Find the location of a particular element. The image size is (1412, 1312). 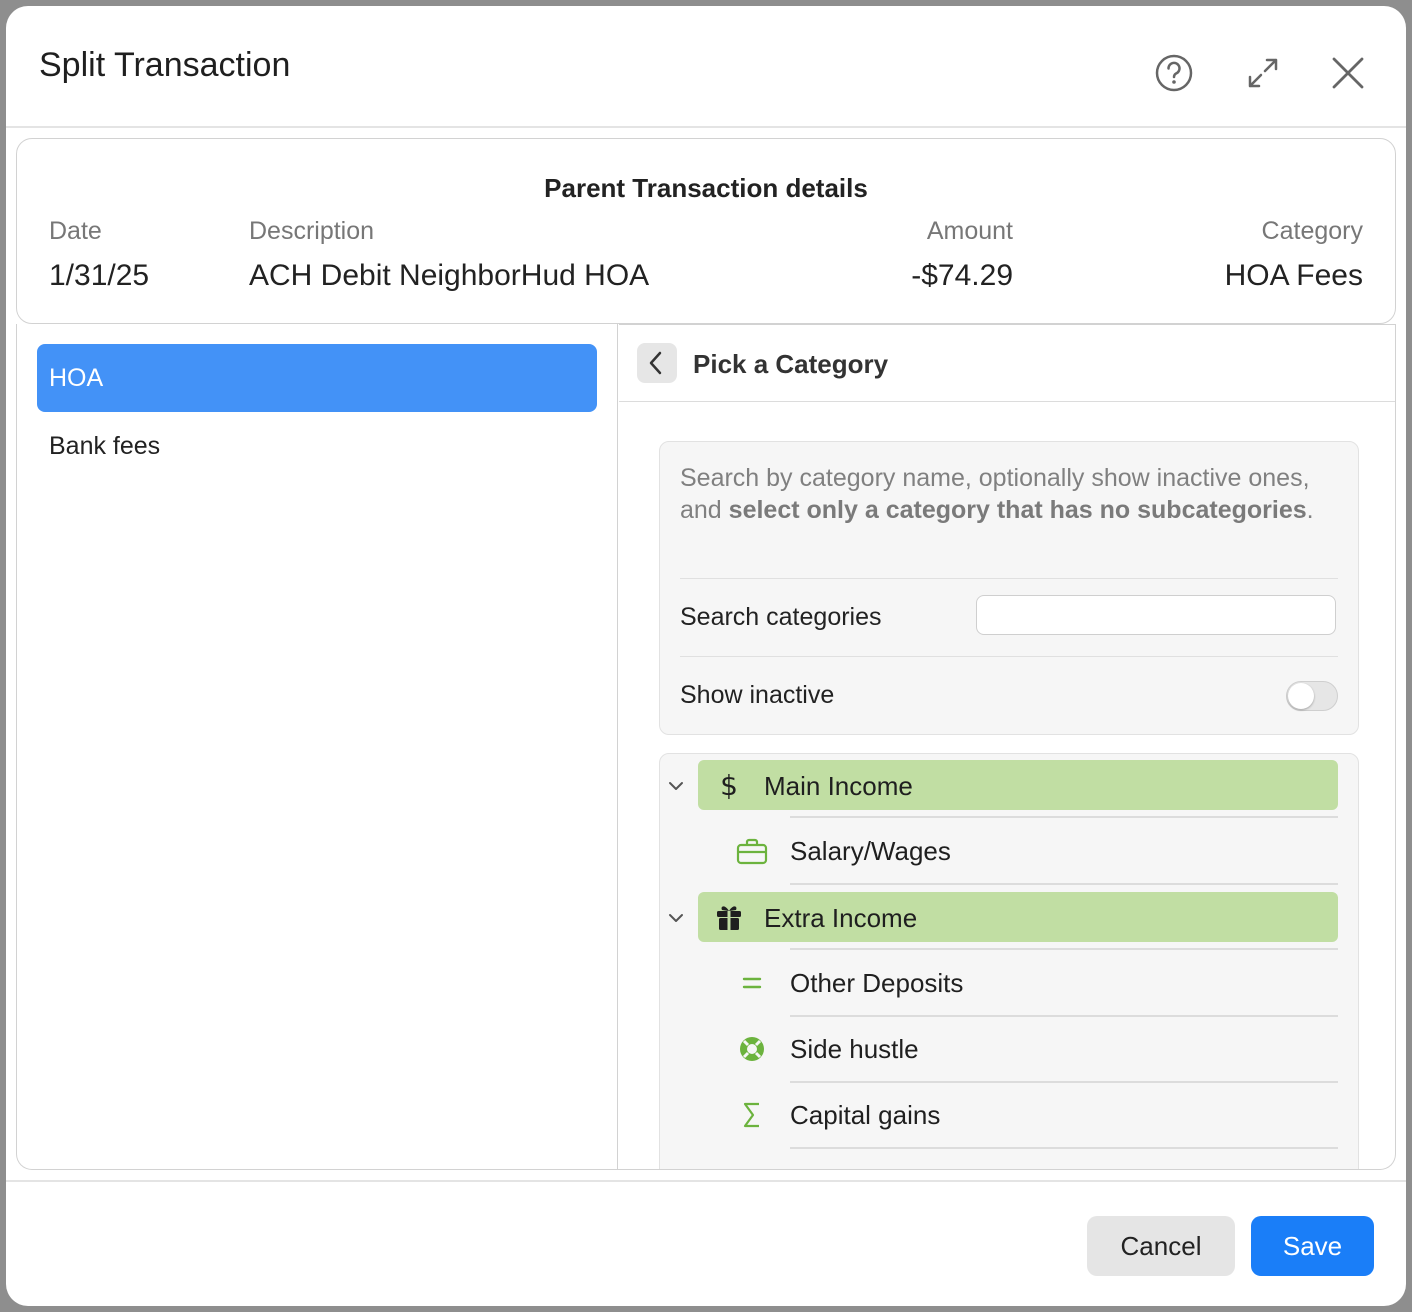

toggle-knob is located at coordinates (1301, 696).